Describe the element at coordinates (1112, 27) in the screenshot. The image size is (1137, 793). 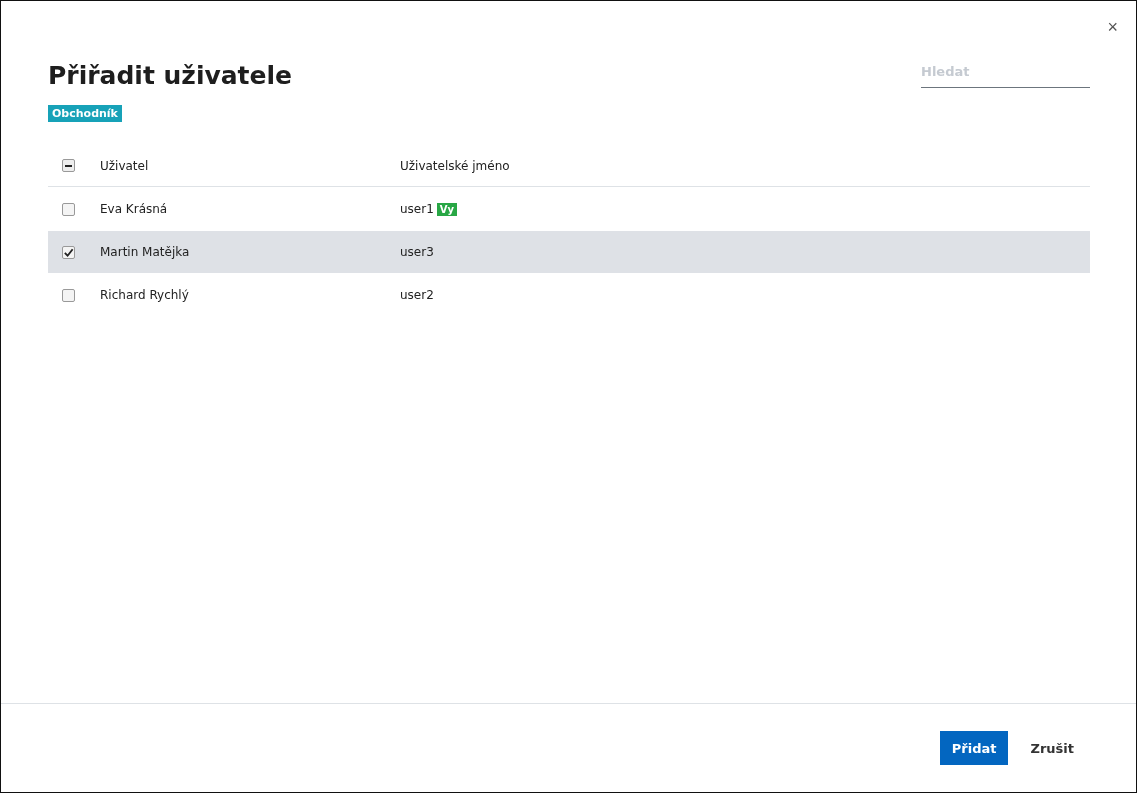
I see `close-button: ×` at that location.